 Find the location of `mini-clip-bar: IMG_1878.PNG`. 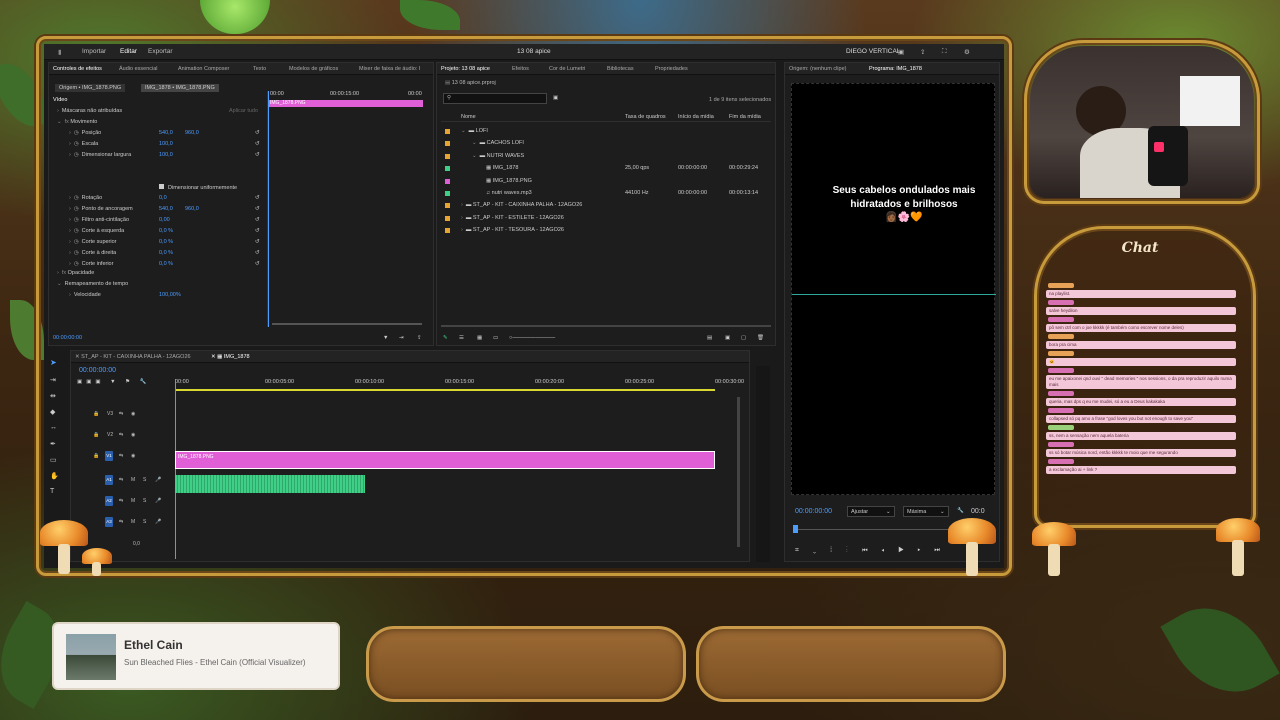

mini-clip-bar: IMG_1878.PNG is located at coordinates (345, 103).